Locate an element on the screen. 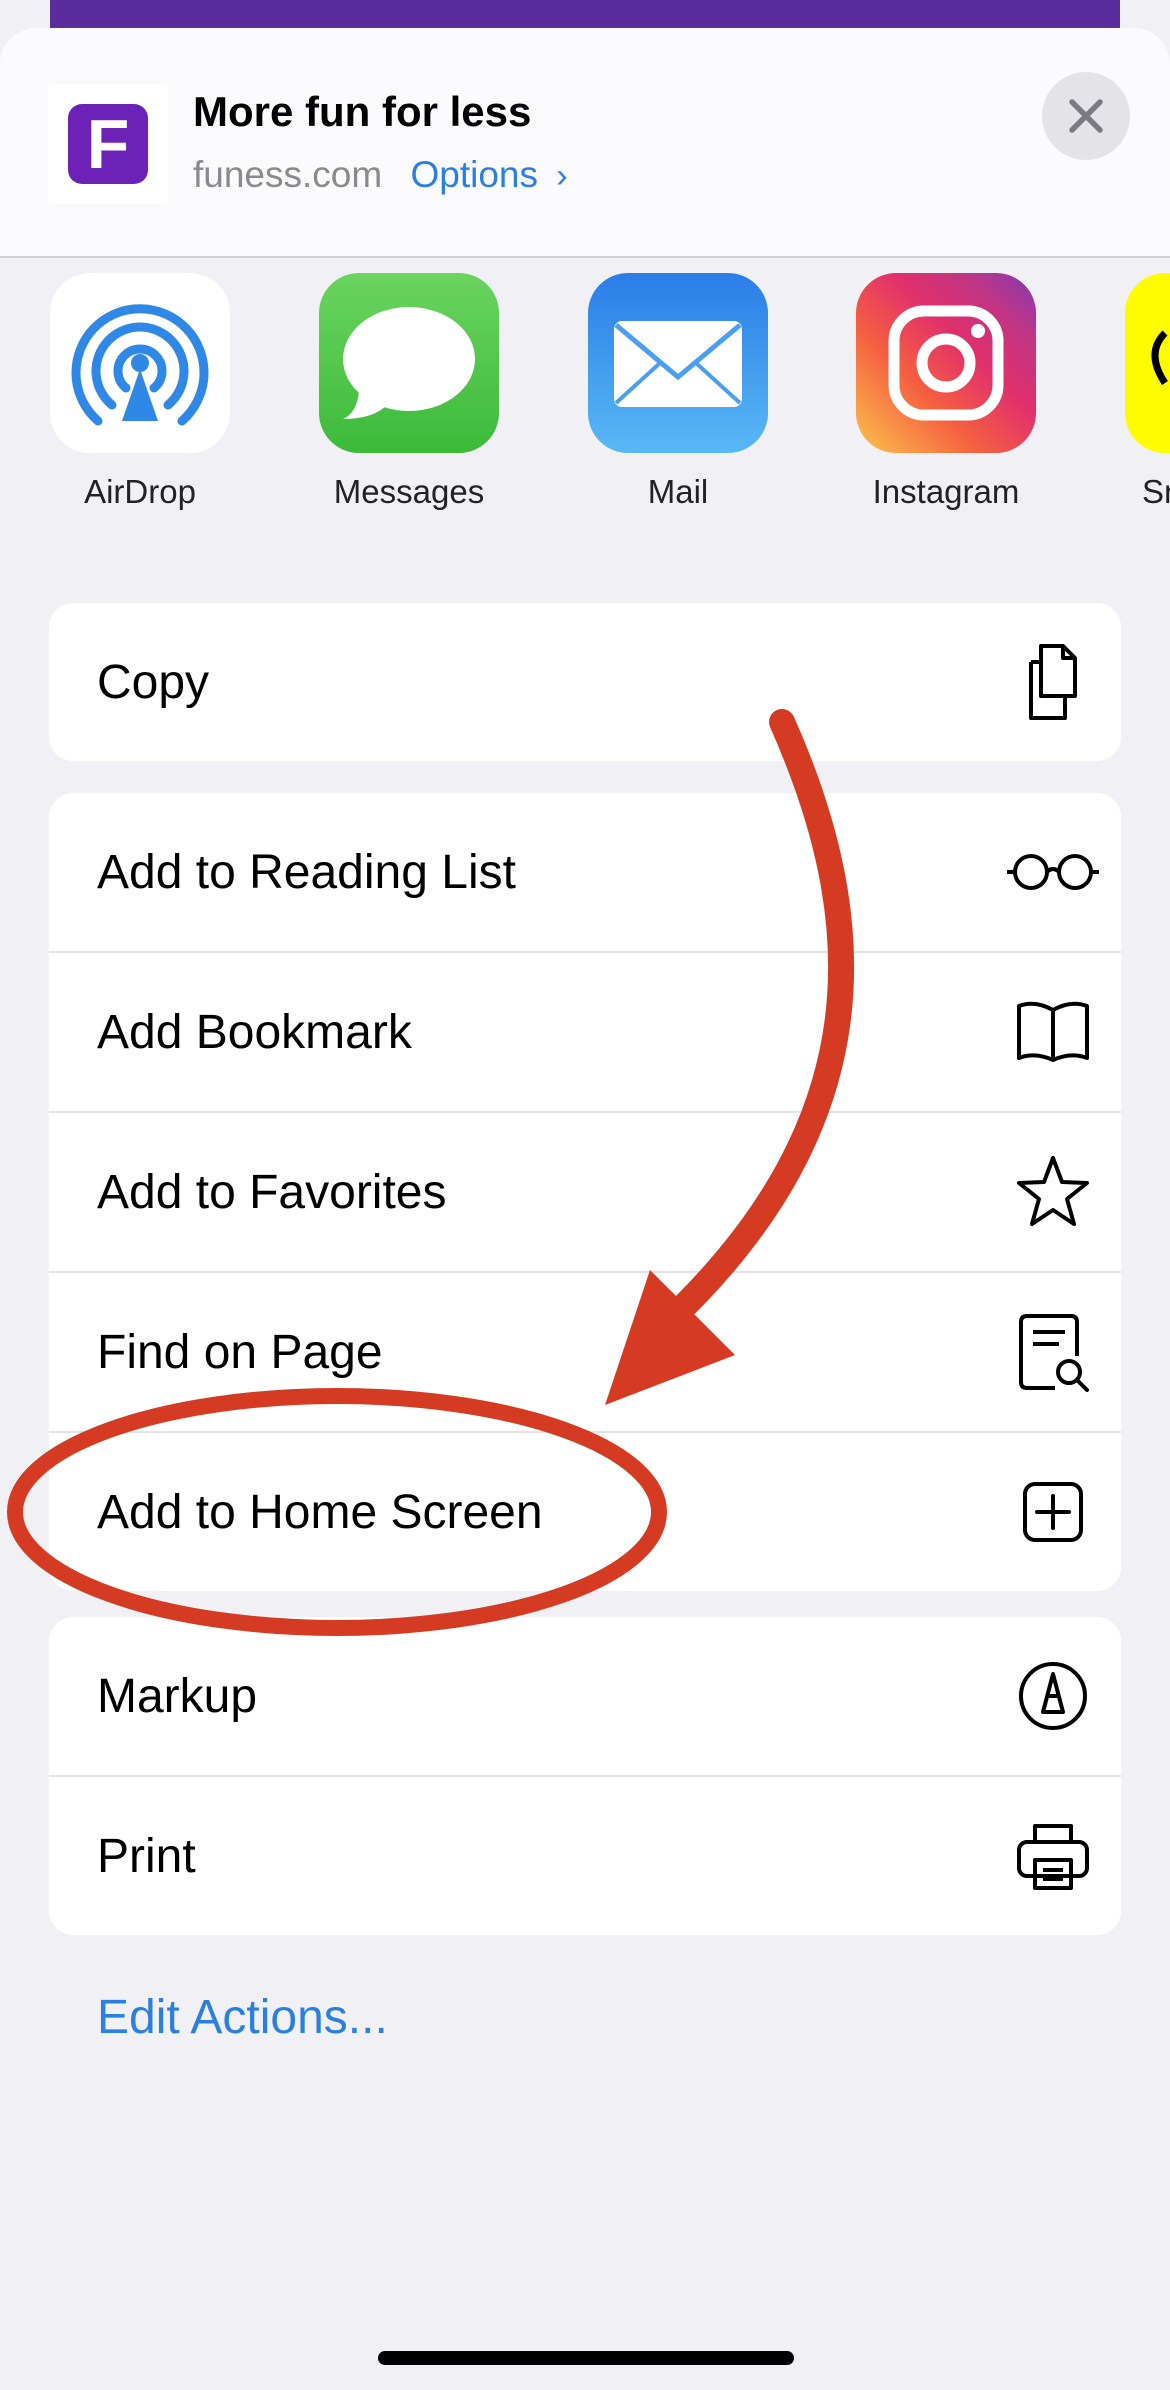 The image size is (1170, 2390). action-add-bookmark: Add Bookmark is located at coordinates (585, 1033).